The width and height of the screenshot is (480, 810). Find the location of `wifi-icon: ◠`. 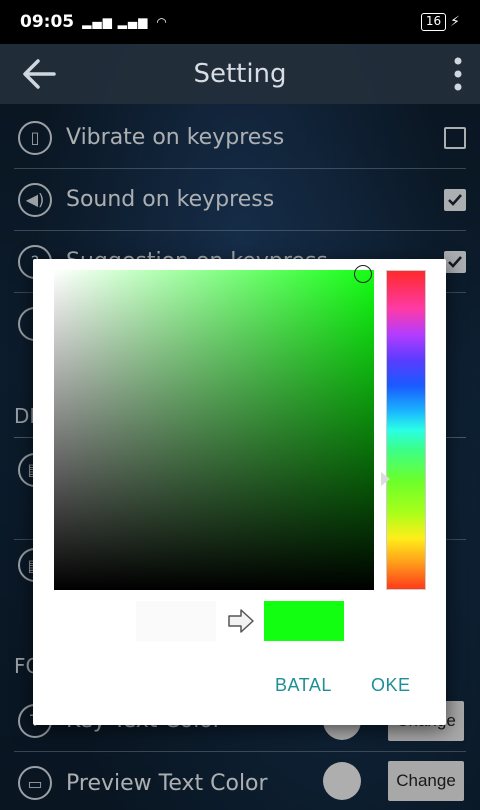

wifi-icon: ◠ is located at coordinates (162, 22).